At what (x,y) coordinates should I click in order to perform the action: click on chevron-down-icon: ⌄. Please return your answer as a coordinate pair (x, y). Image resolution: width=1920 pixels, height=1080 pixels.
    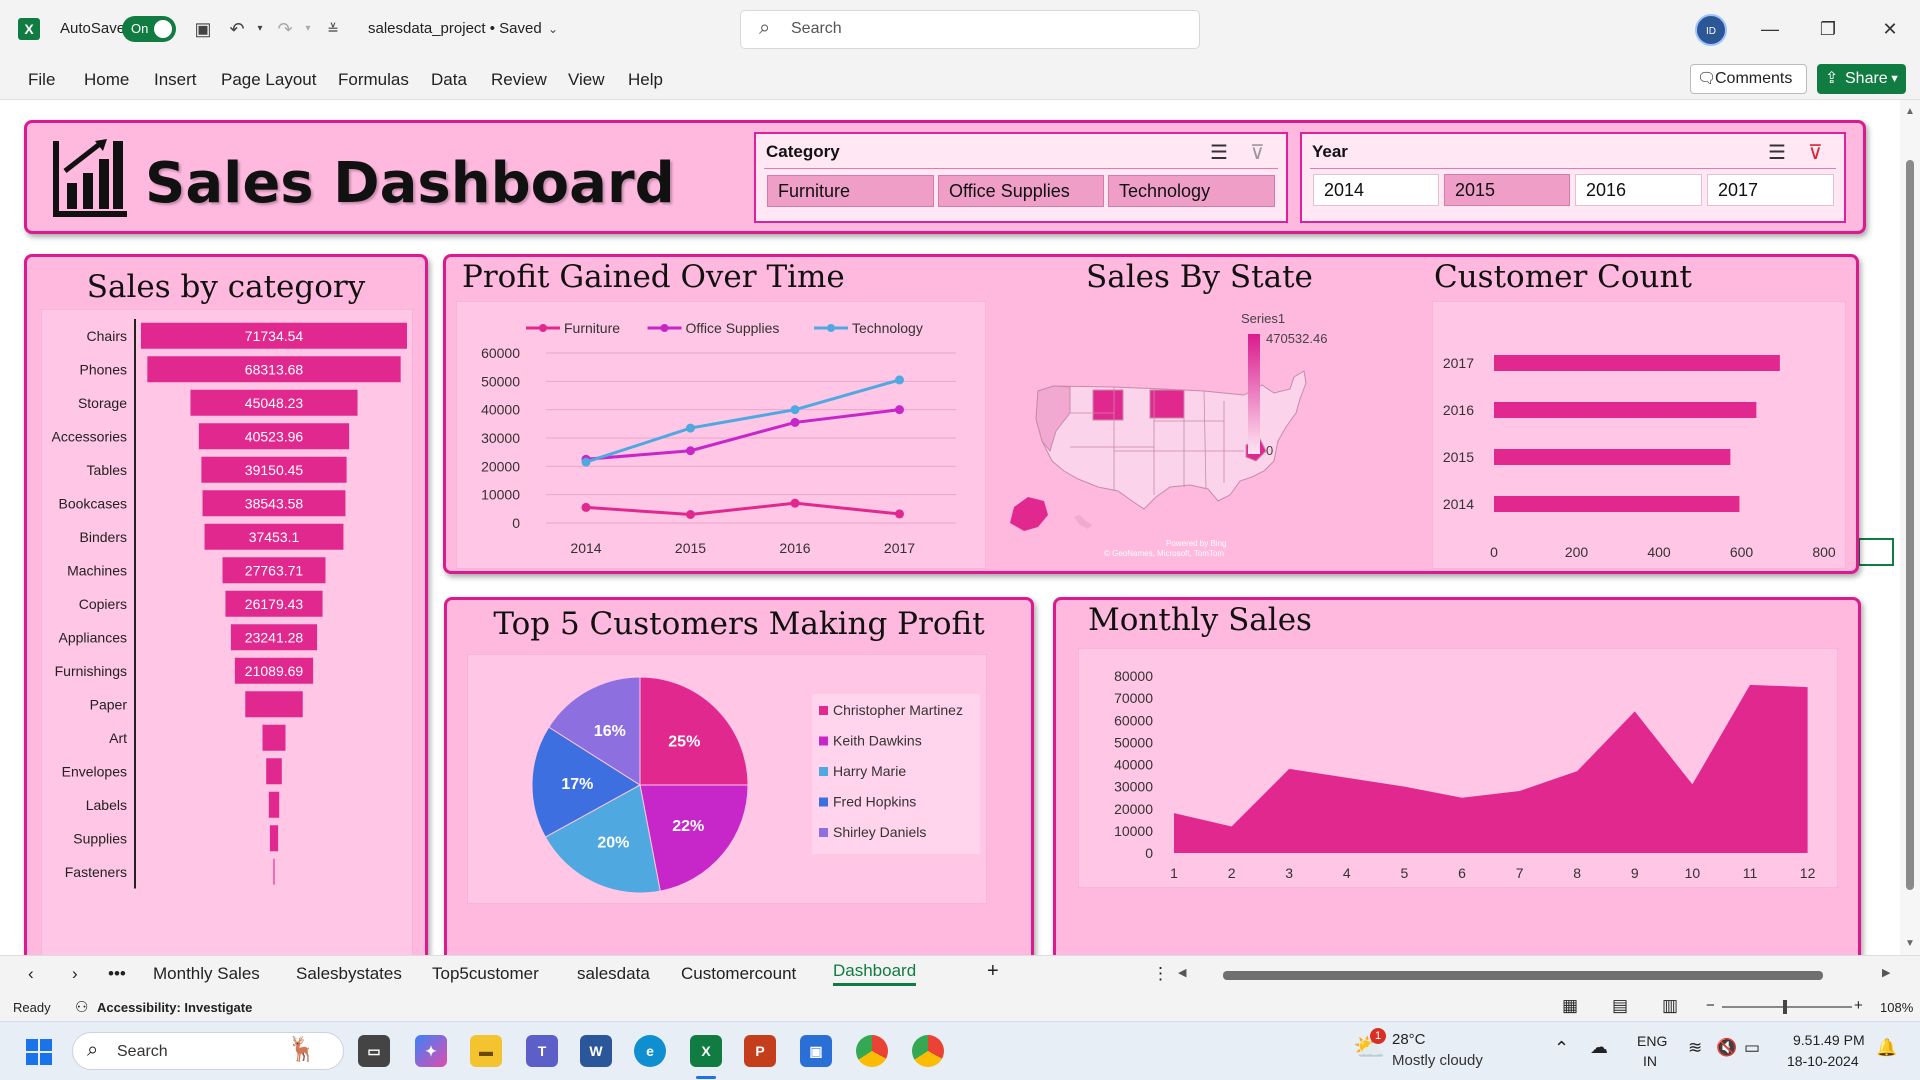
    Looking at the image, I should click on (553, 29).